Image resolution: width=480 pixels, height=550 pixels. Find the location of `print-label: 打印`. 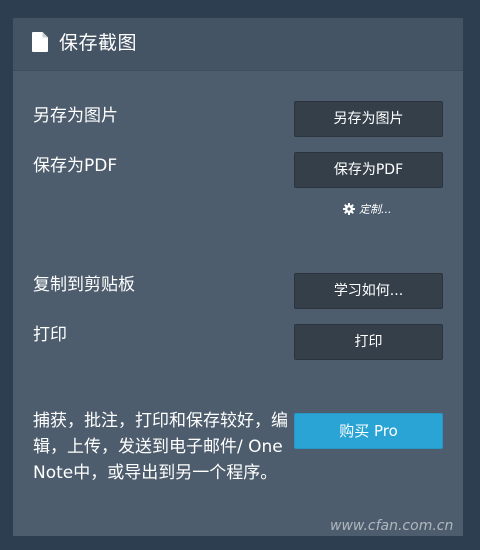

print-label: 打印 is located at coordinates (50, 335).